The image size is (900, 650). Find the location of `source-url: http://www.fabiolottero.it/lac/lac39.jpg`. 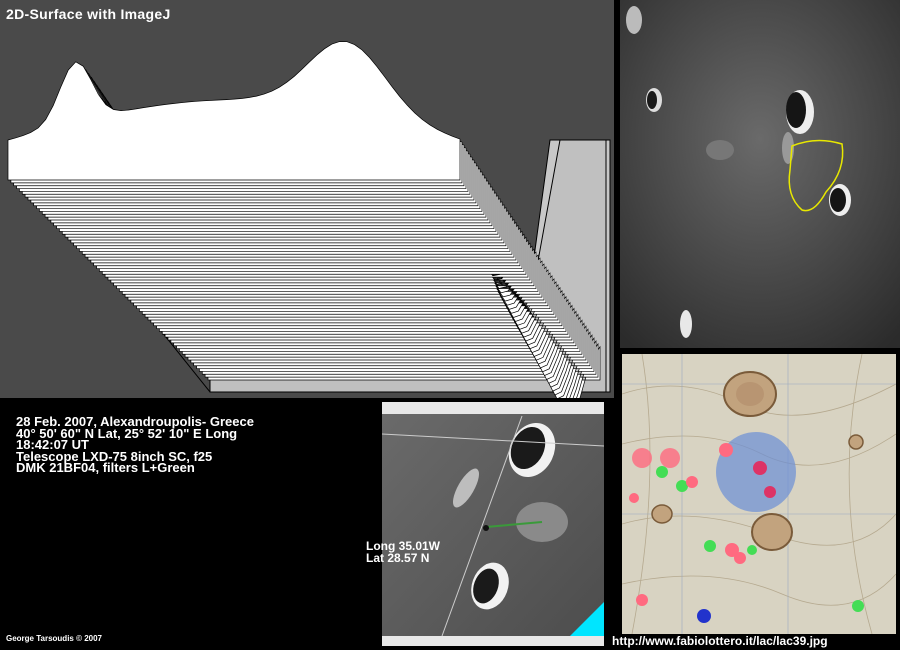

source-url: http://www.fabiolottero.it/lac/lac39.jpg is located at coordinates (720, 641).